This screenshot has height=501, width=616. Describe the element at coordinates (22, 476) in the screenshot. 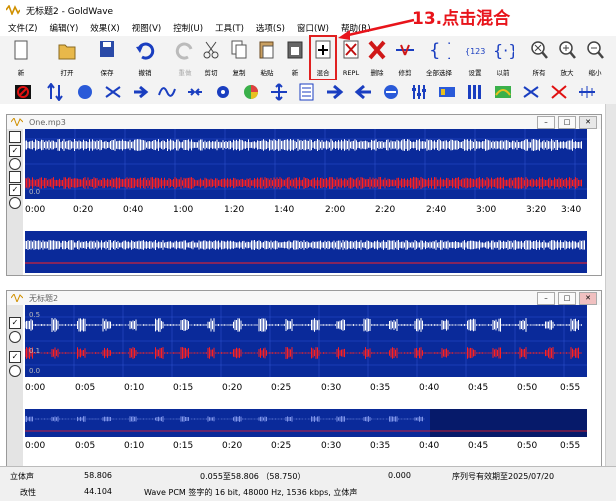

I see `status-channels: 立体声` at that location.